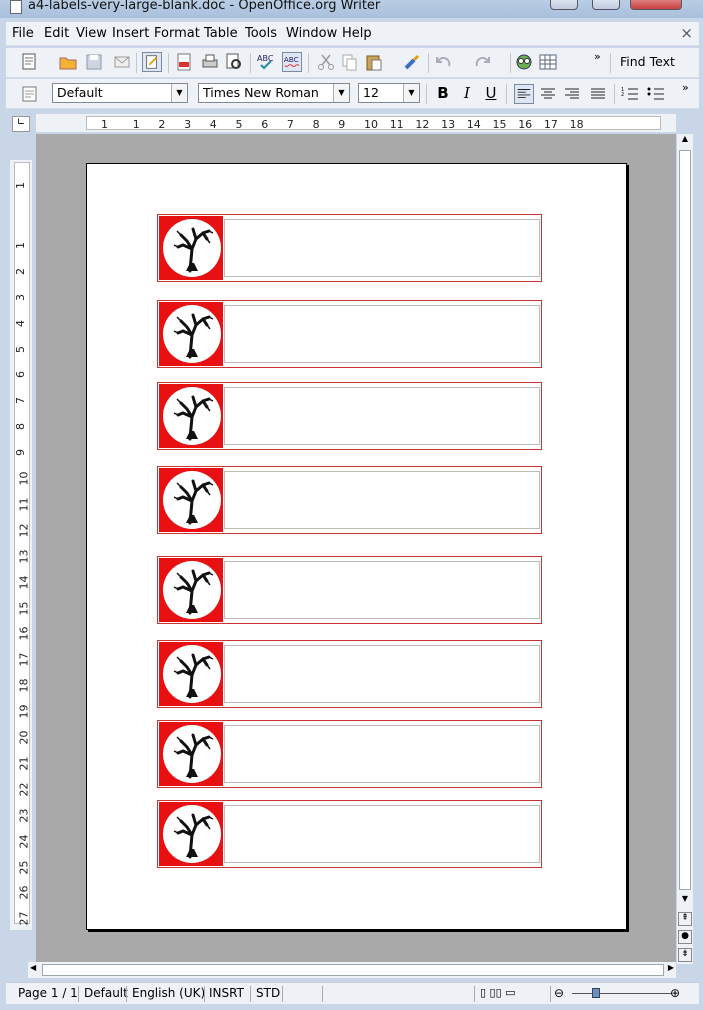 Image resolution: width=703 pixels, height=1010 pixels. What do you see at coordinates (491, 93) in the screenshot?
I see `underline-button: U` at bounding box center [491, 93].